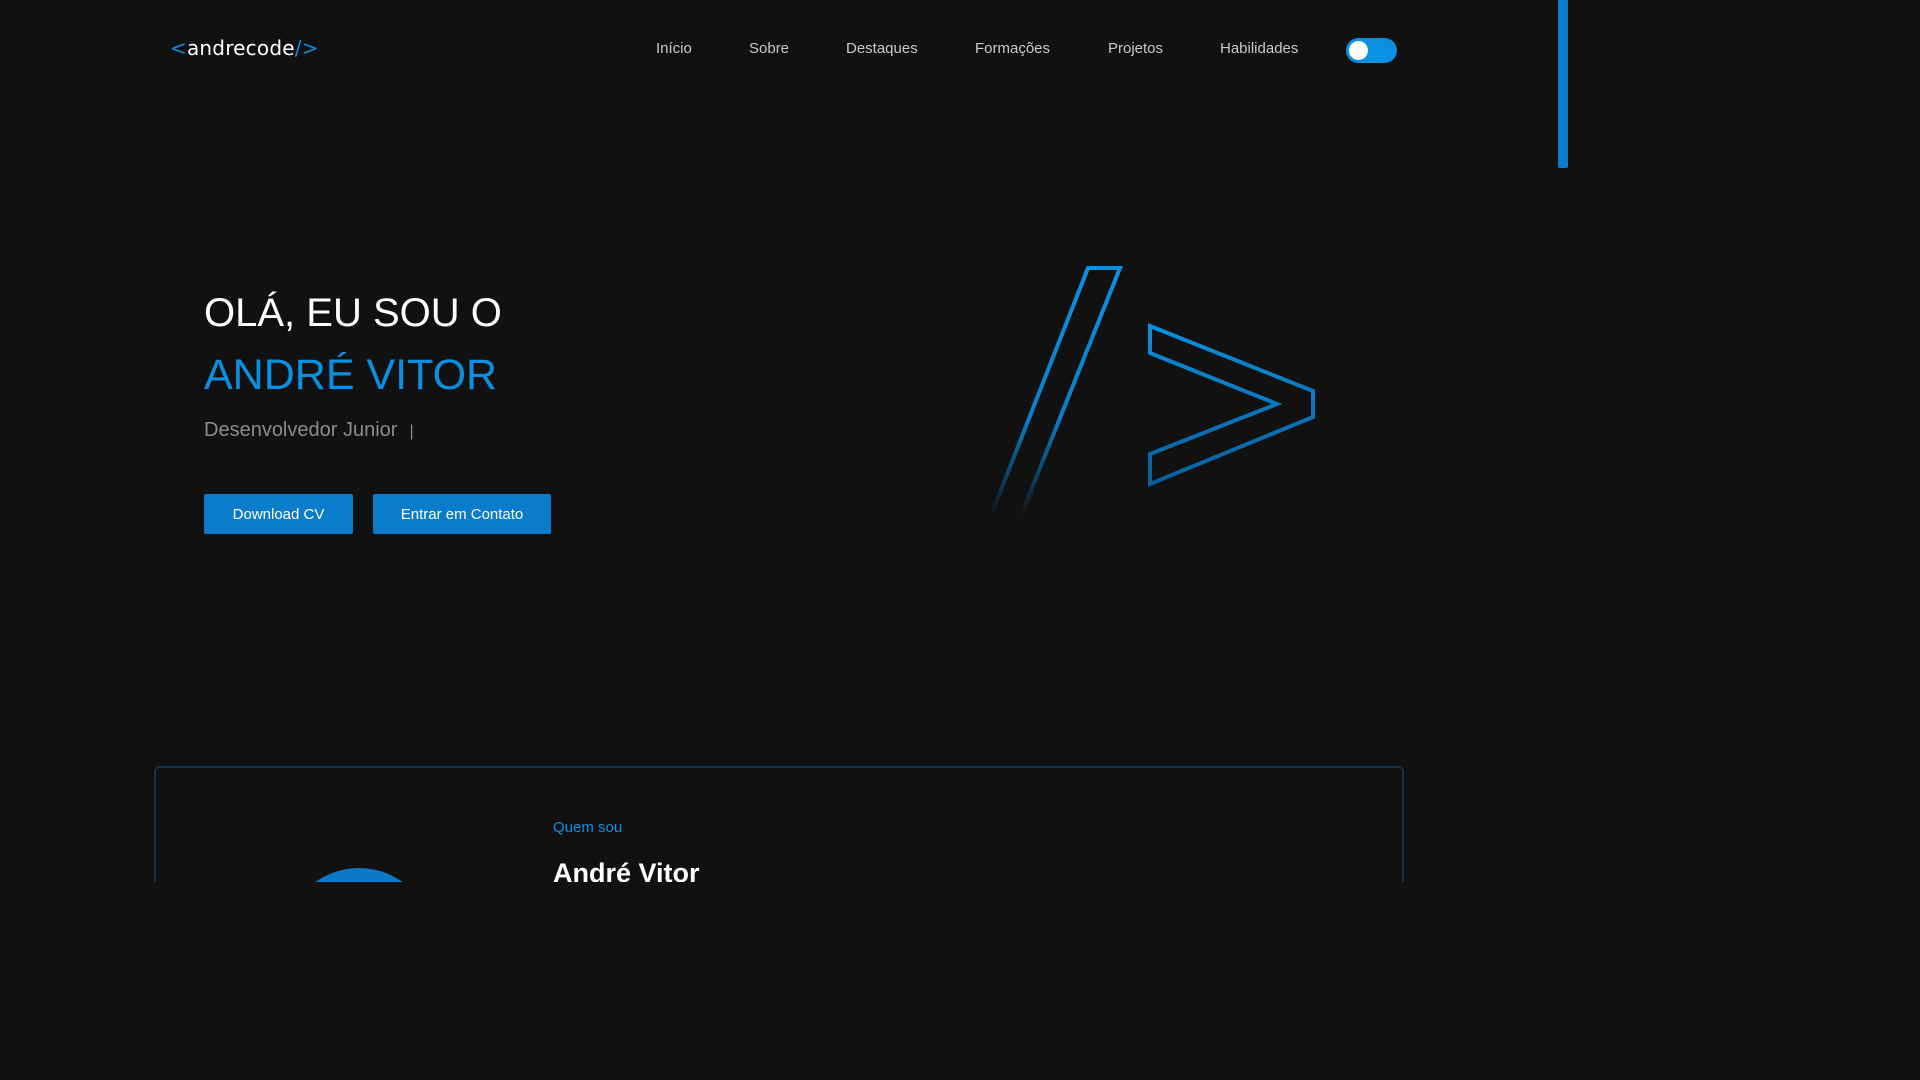 The height and width of the screenshot is (1080, 1920). Describe the element at coordinates (359, 875) in the screenshot. I see `avatar` at that location.